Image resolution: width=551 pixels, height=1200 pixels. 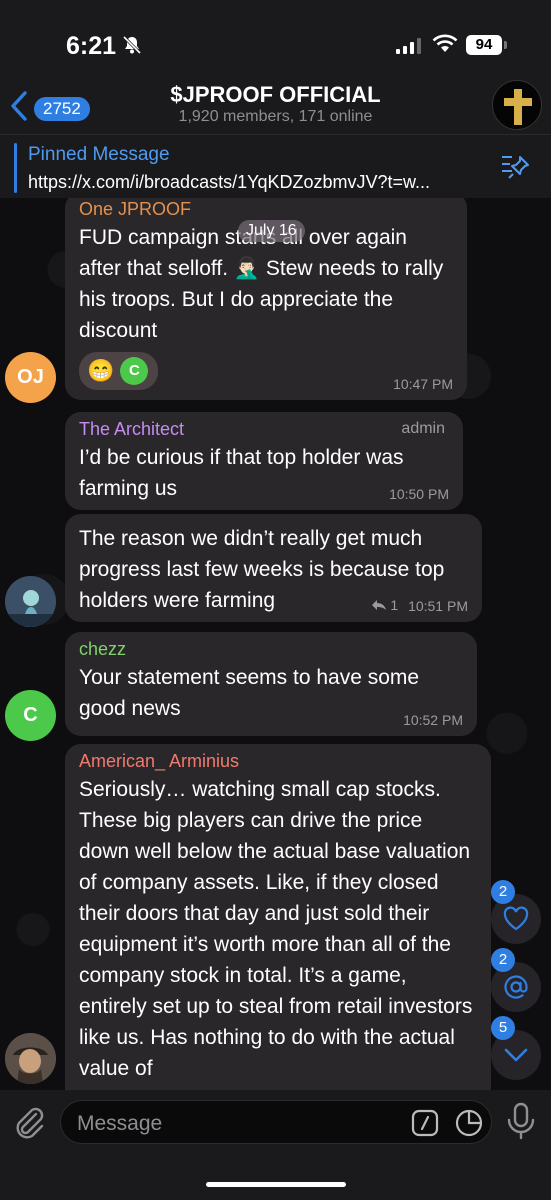 I want to click on cross-icon, so click(x=518, y=107).